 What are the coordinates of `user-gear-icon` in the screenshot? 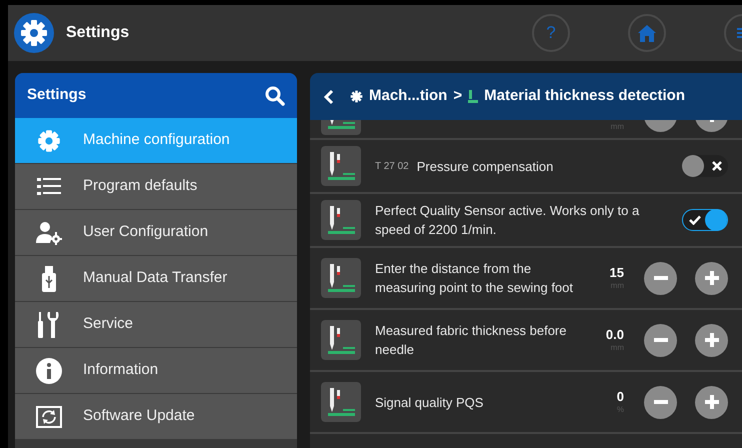 It's located at (49, 232).